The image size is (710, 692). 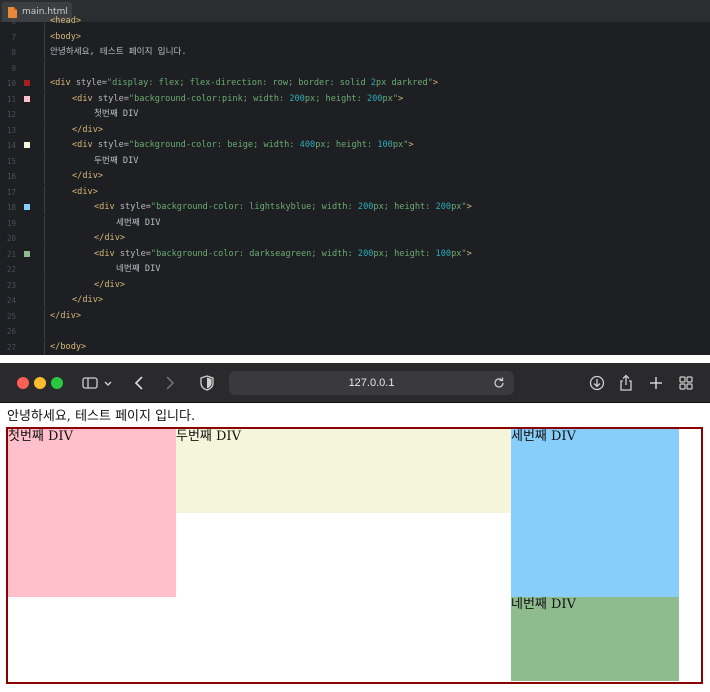 I want to click on download-icon, so click(x=597, y=383).